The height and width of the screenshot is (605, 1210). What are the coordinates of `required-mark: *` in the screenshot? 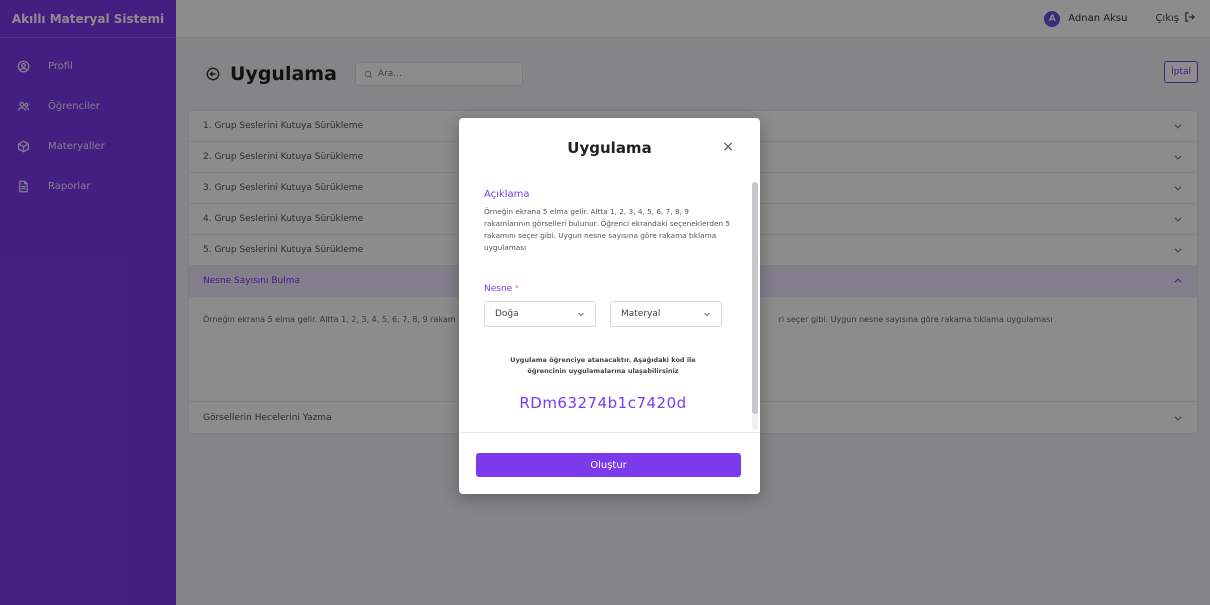 It's located at (517, 288).